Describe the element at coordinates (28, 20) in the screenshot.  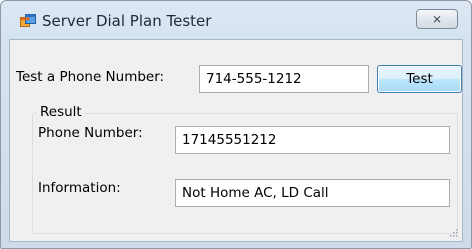
I see `app-window-icon` at that location.